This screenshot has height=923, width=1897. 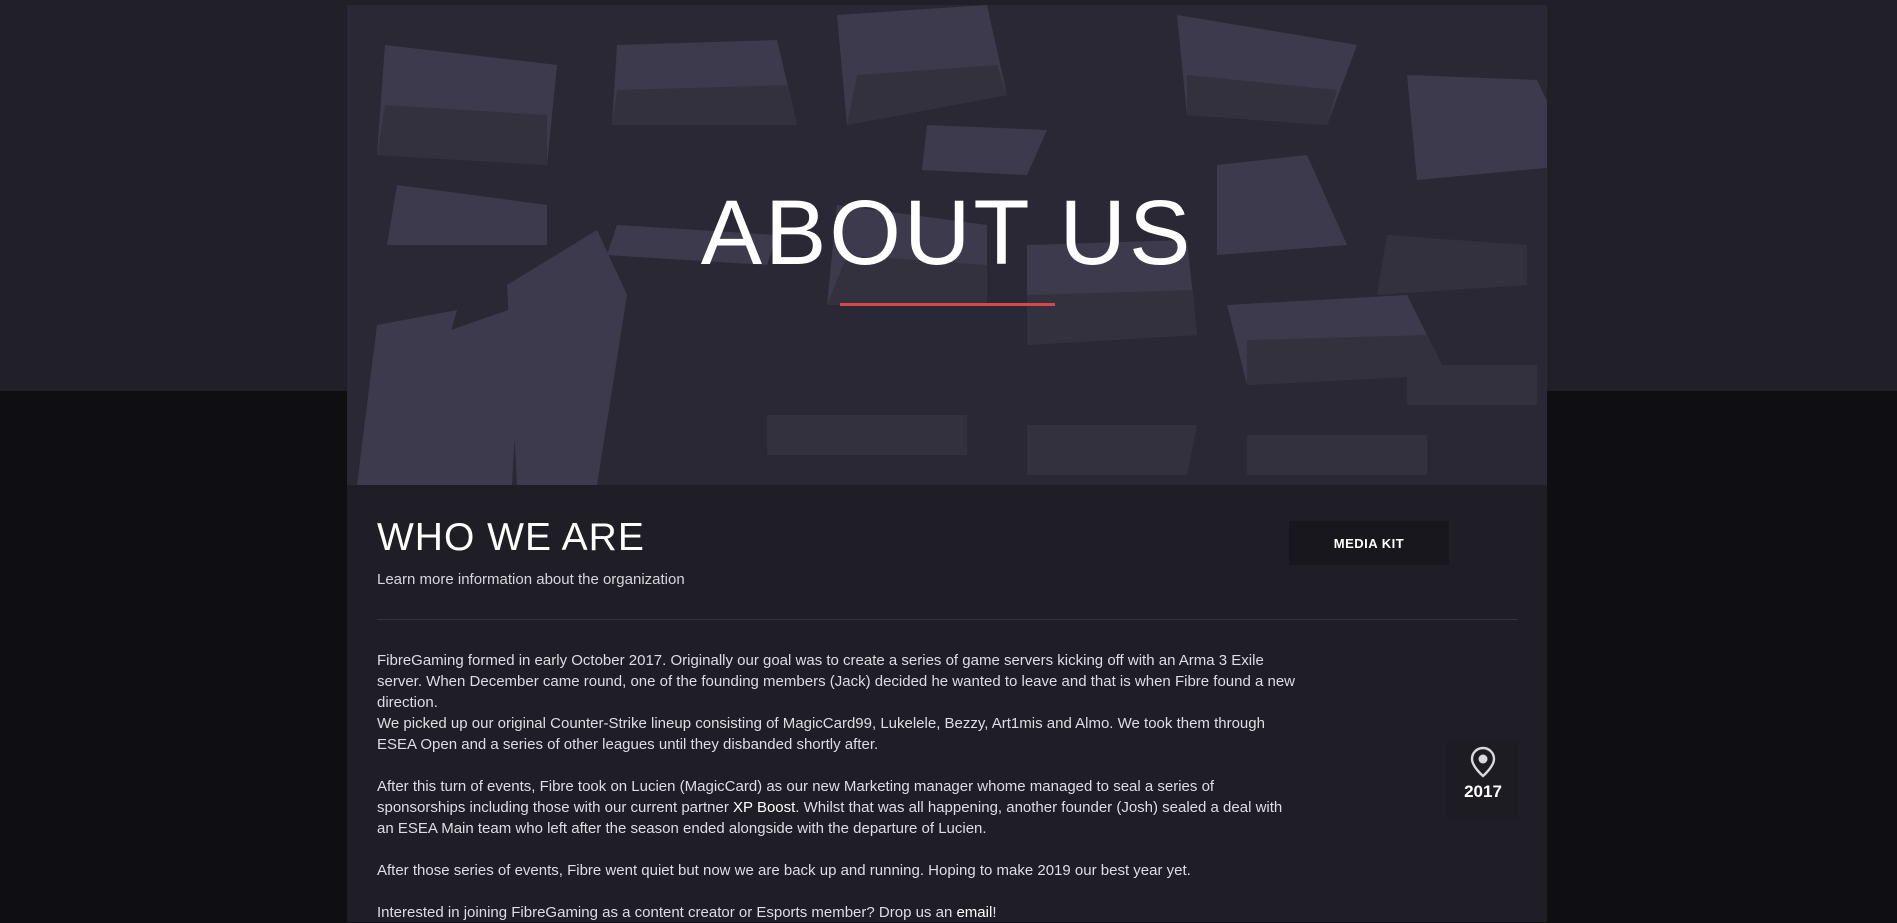 What do you see at coordinates (947, 619) in the screenshot?
I see `section-divider` at bounding box center [947, 619].